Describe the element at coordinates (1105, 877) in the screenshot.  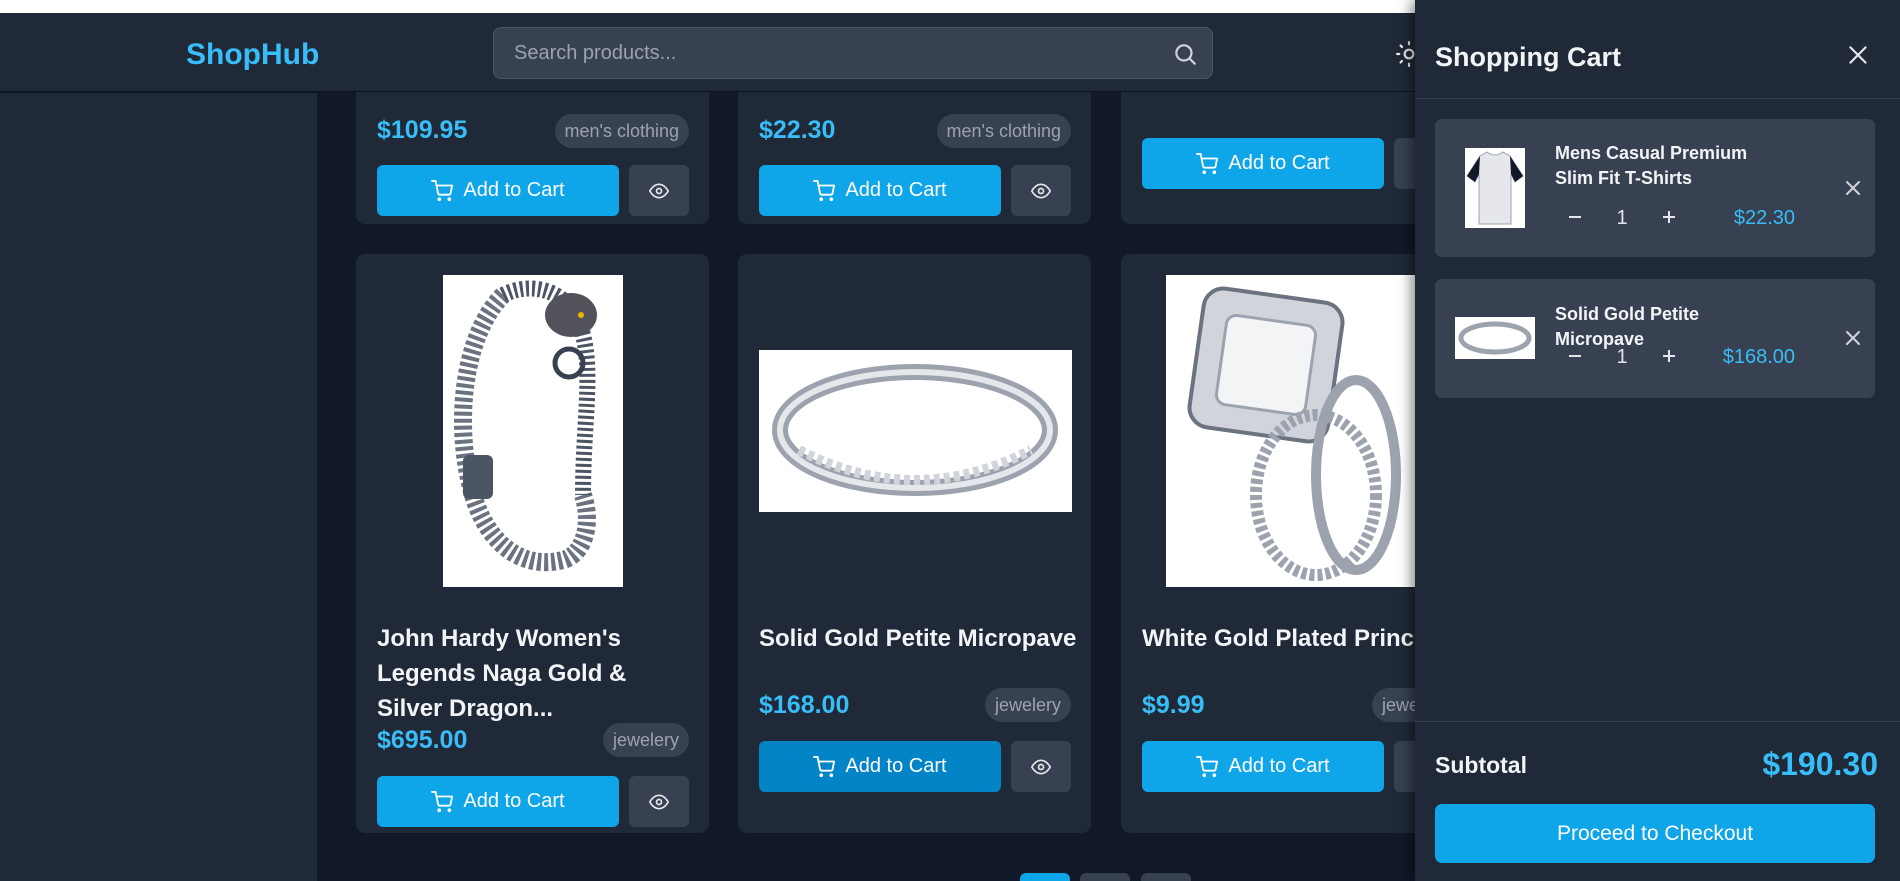
I see `page-2-button` at that location.